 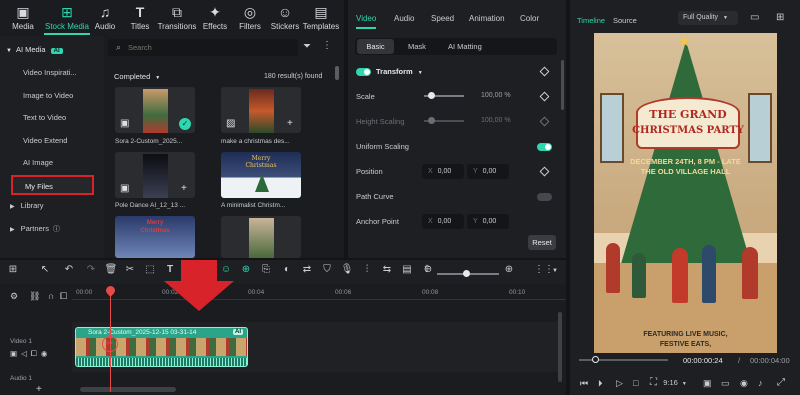 What do you see at coordinates (327, 269) in the screenshot?
I see `shield-icon: ⛉` at bounding box center [327, 269].